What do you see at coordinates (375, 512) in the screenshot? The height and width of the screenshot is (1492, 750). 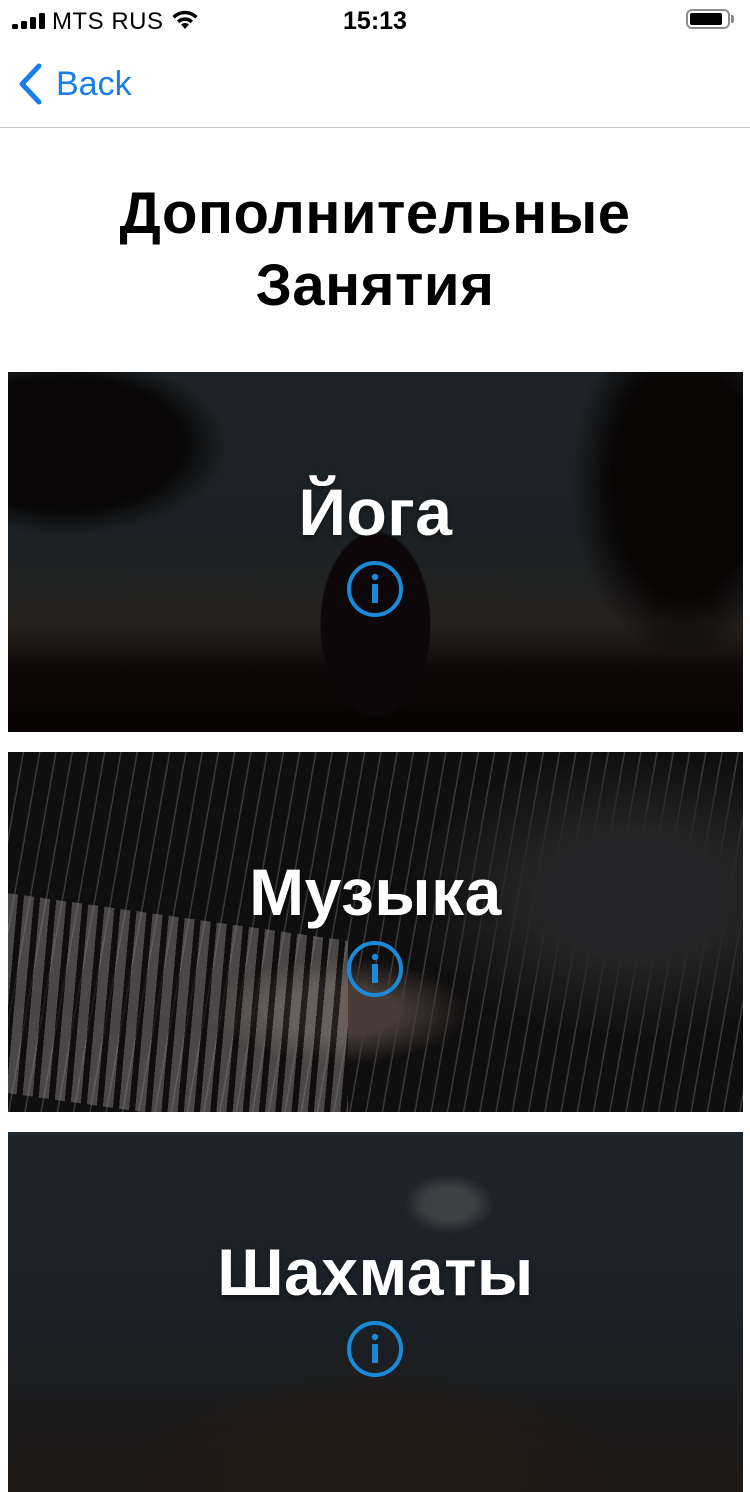 I see `activity-title: Йога` at bounding box center [375, 512].